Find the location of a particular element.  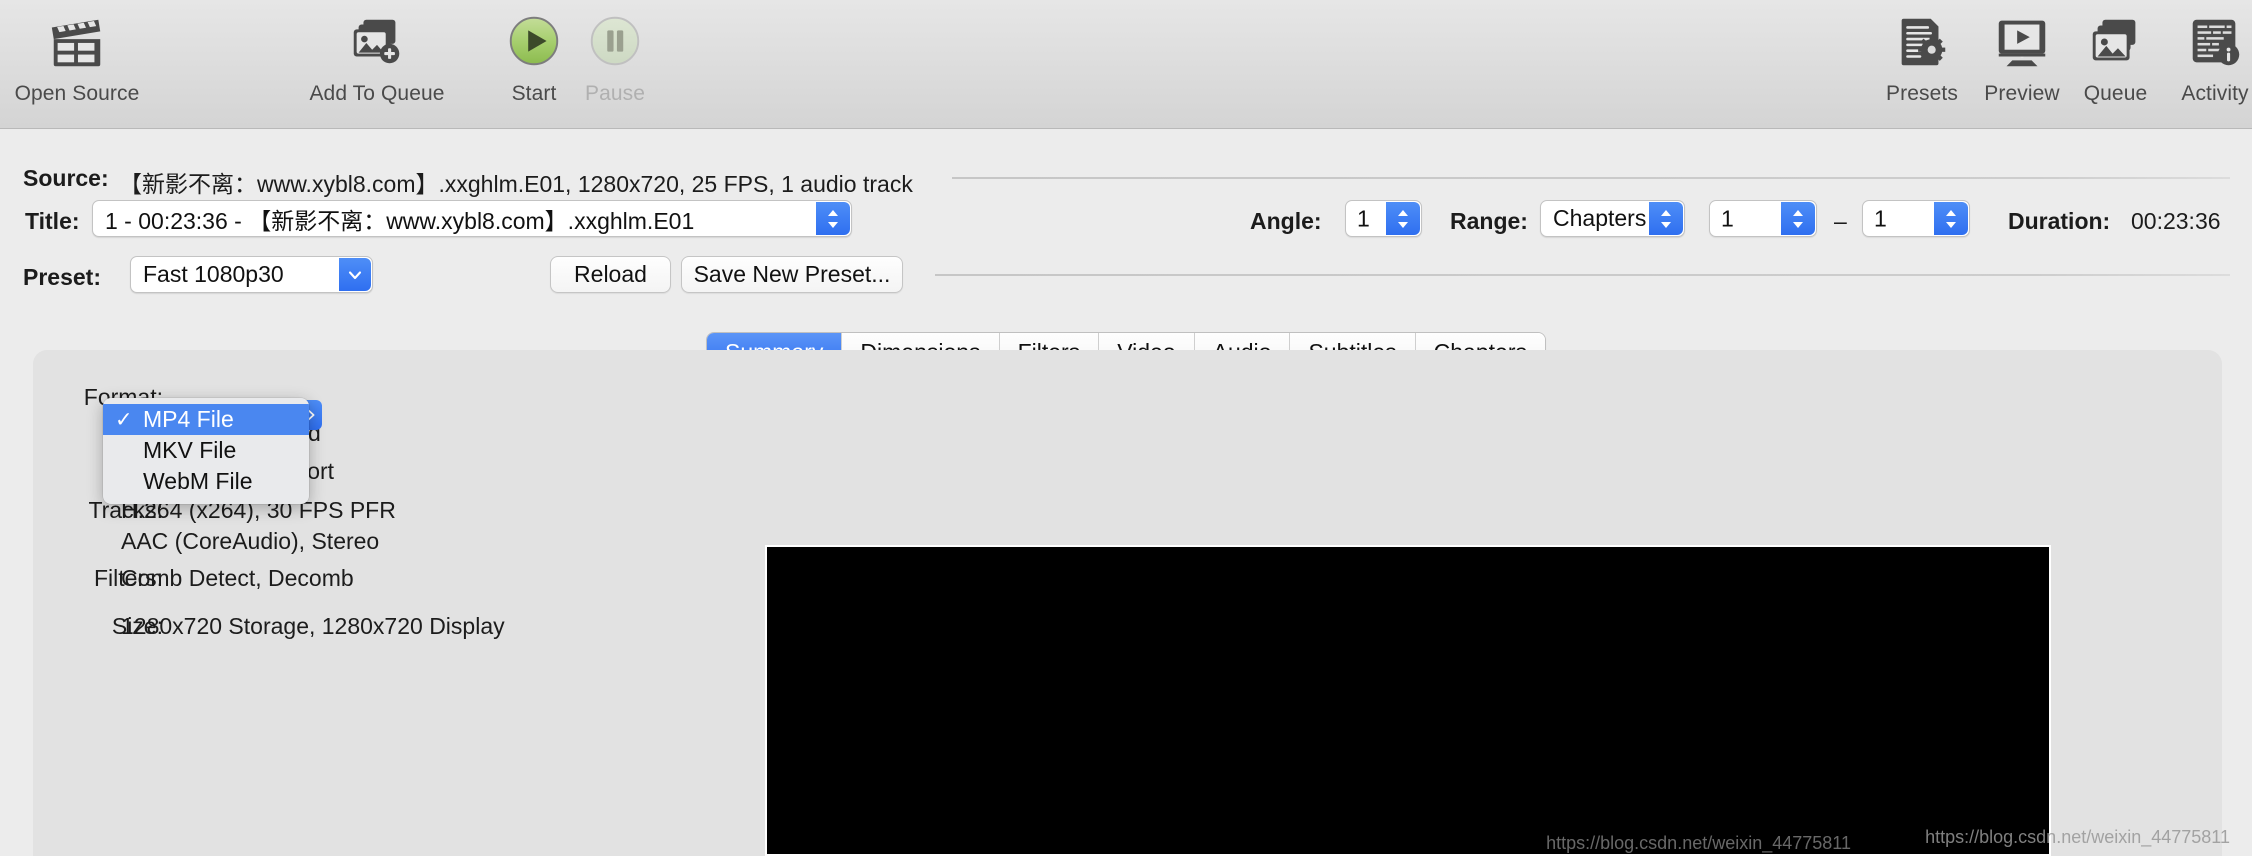

preset-divider is located at coordinates (1582, 275).